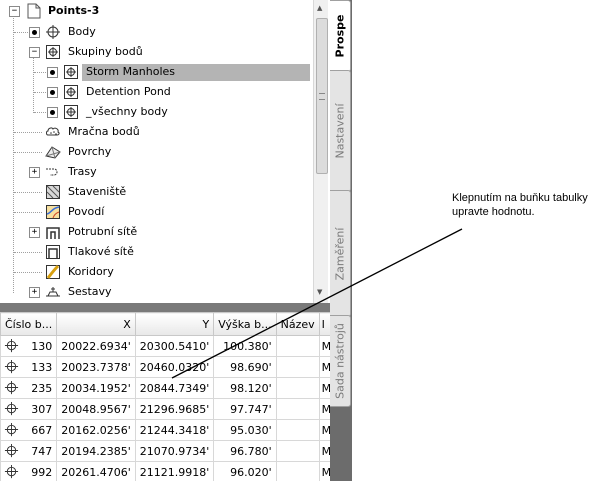  I want to click on tree-item-body: Body, so click(156, 32).